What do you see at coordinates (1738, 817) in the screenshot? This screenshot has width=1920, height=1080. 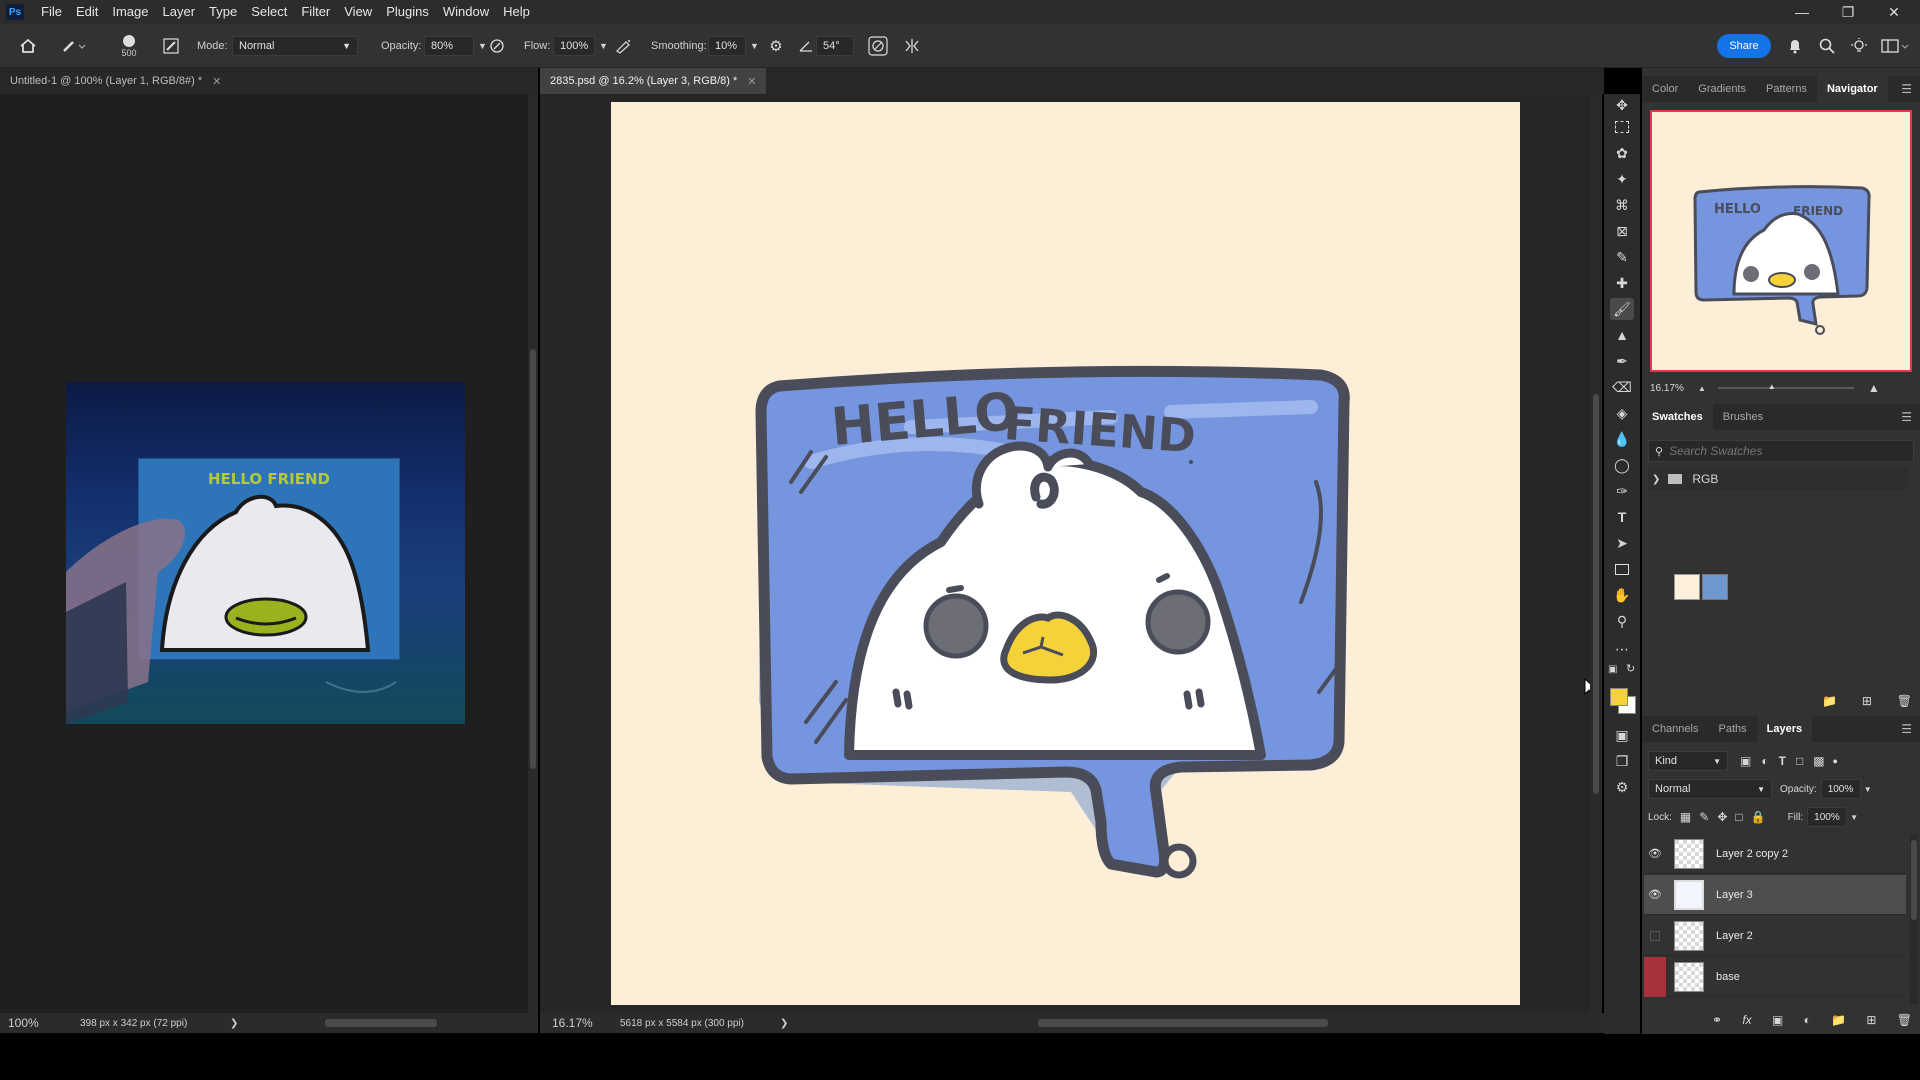 I see `lock-artboard-icon: □` at bounding box center [1738, 817].